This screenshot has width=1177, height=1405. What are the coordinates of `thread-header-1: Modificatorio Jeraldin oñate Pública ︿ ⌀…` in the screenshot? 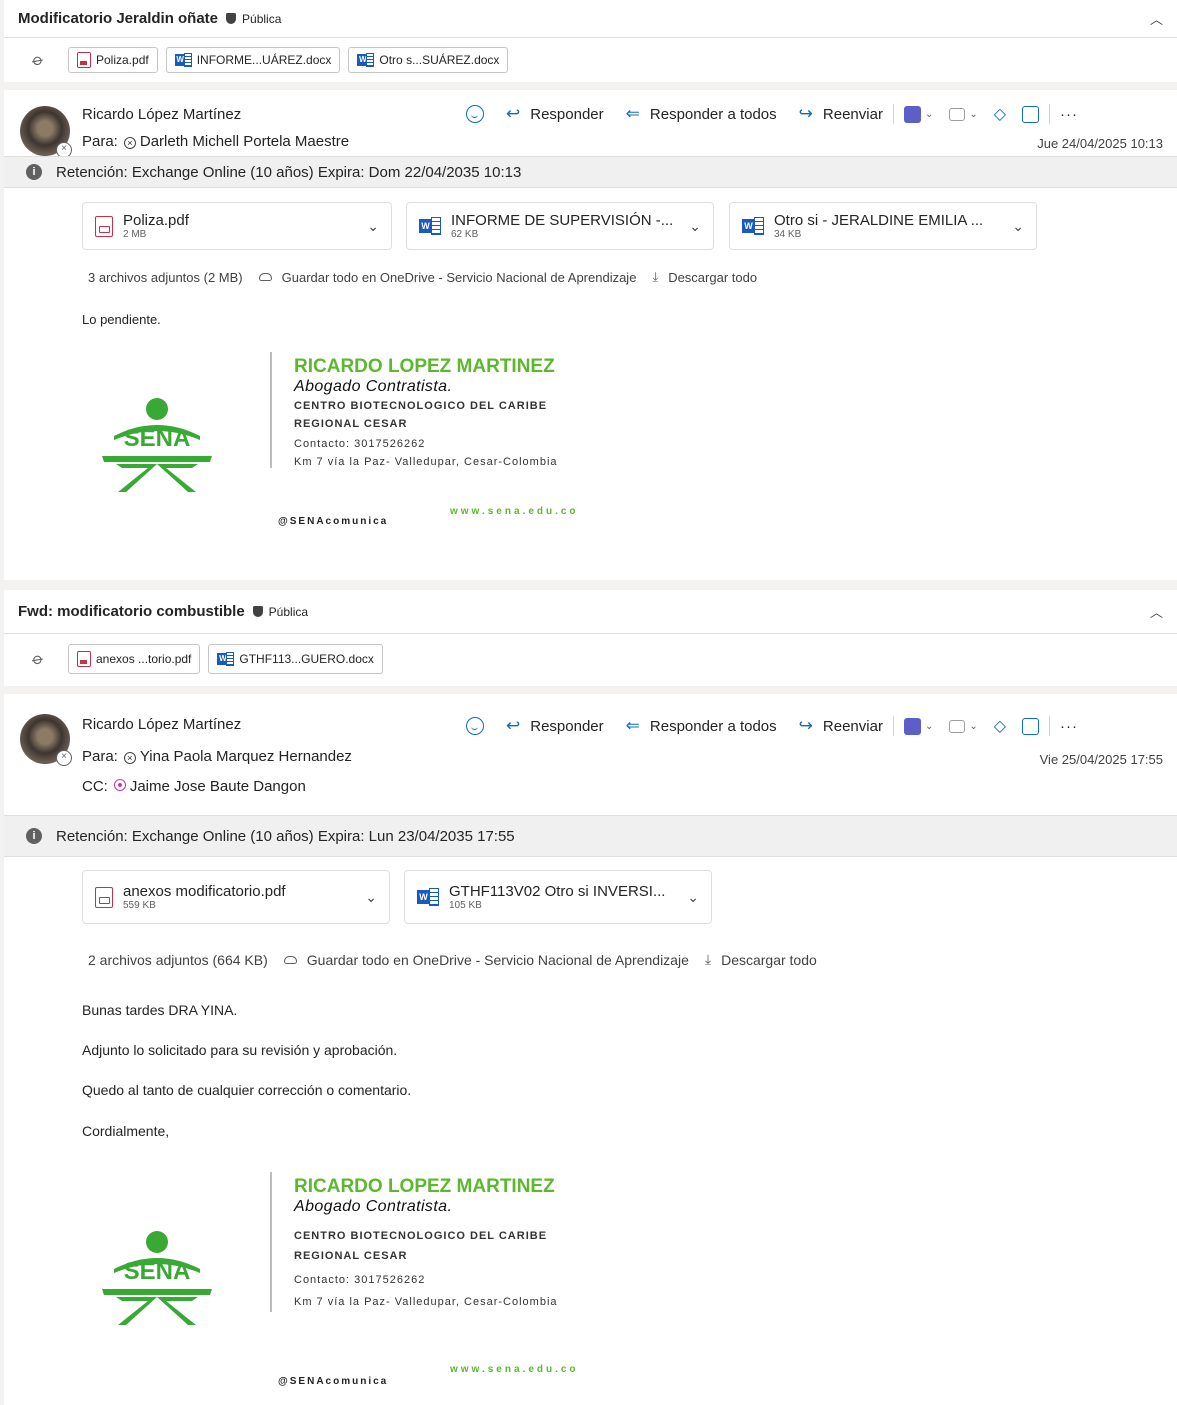 It's located at (590, 41).